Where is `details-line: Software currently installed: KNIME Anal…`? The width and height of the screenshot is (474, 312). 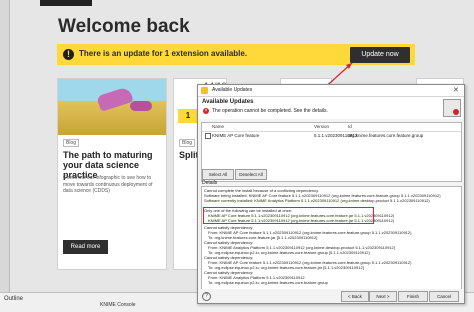
details-line: Software currently installed: KNIME Anal… is located at coordinates (317, 200).